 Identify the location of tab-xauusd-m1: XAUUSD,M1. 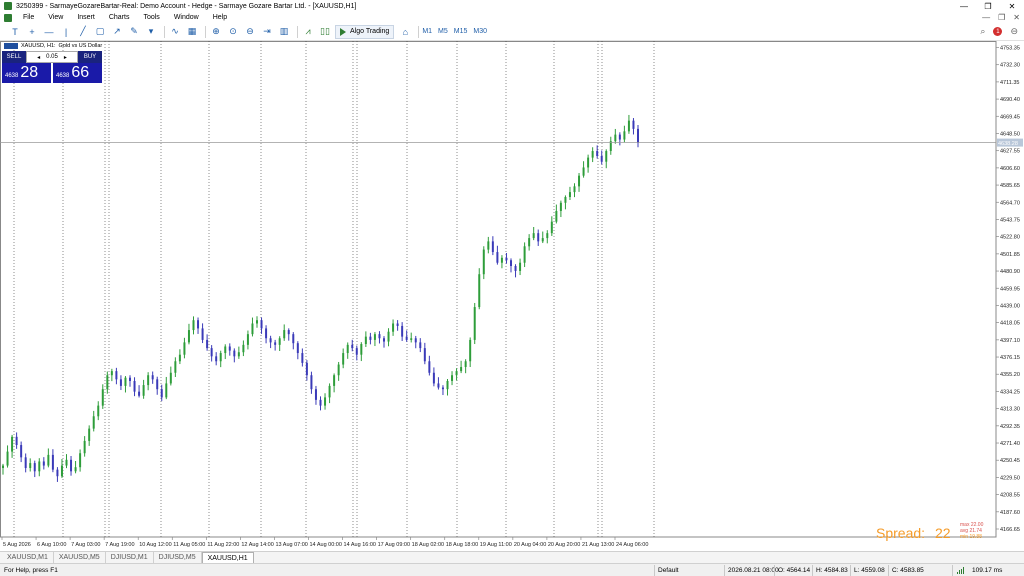
(28, 557).